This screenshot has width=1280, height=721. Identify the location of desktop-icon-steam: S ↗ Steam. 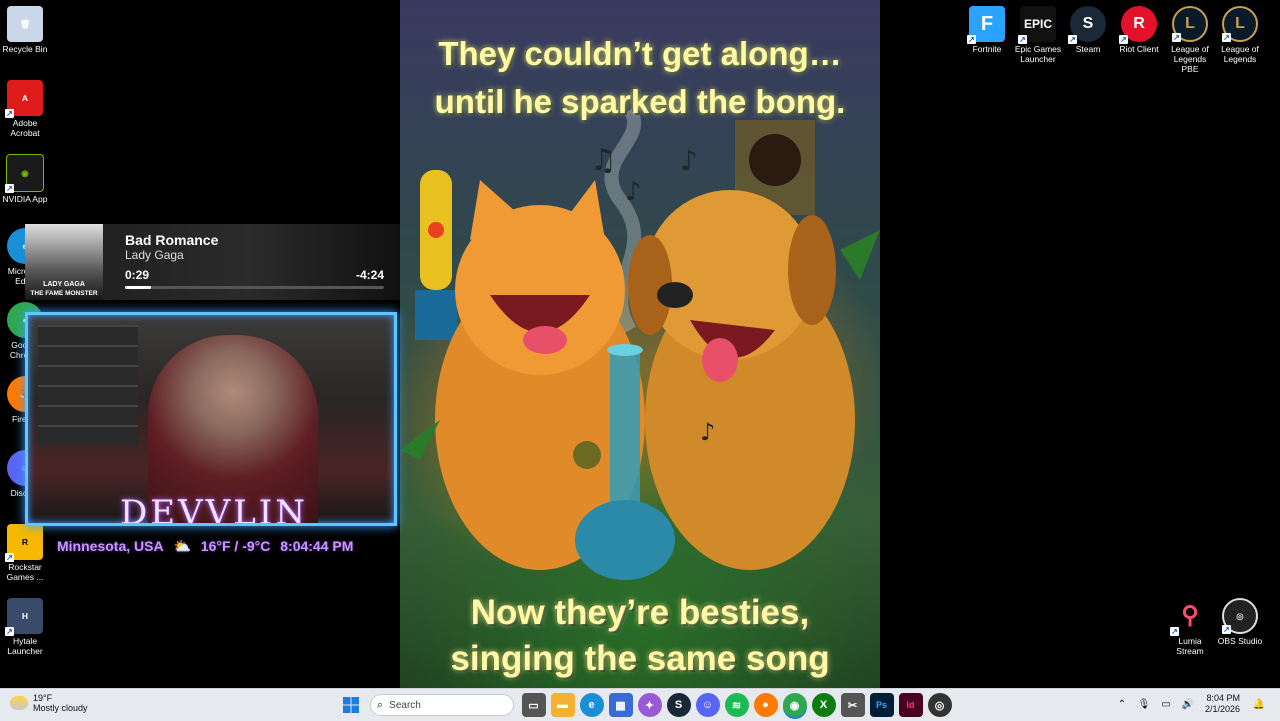
(1088, 30).